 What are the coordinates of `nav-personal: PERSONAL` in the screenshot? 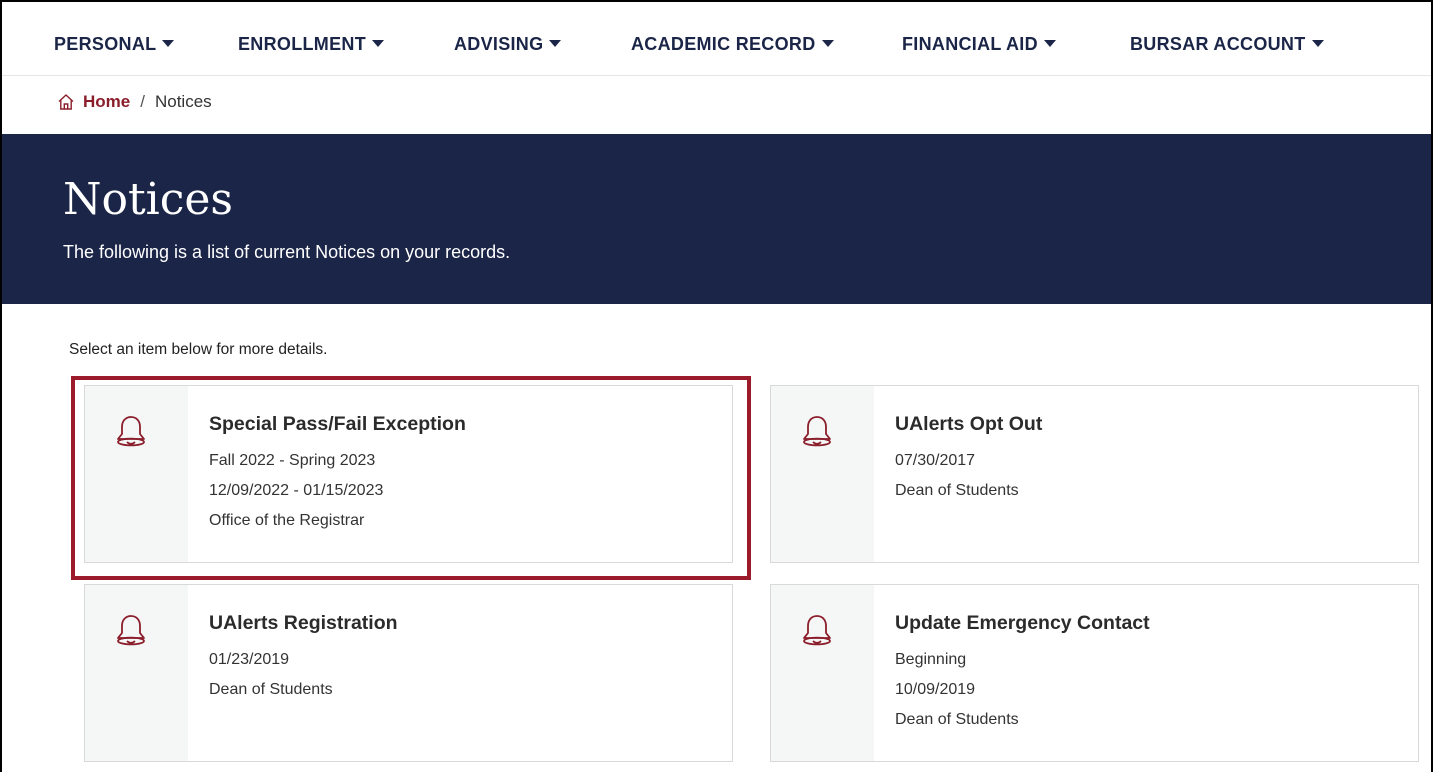 It's located at (114, 44).